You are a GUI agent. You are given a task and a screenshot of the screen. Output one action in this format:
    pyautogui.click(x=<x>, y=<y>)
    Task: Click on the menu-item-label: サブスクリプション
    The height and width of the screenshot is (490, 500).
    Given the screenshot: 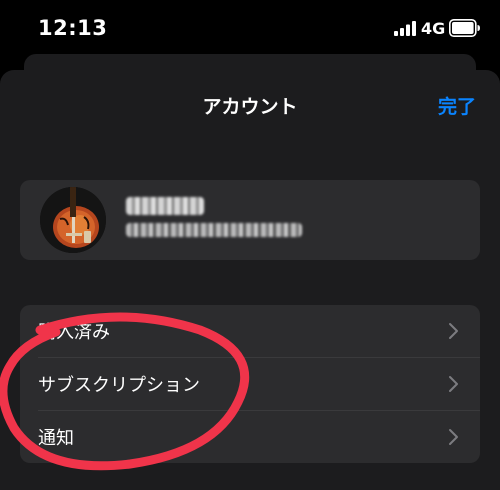 What is the action you would take?
    pyautogui.click(x=119, y=385)
    